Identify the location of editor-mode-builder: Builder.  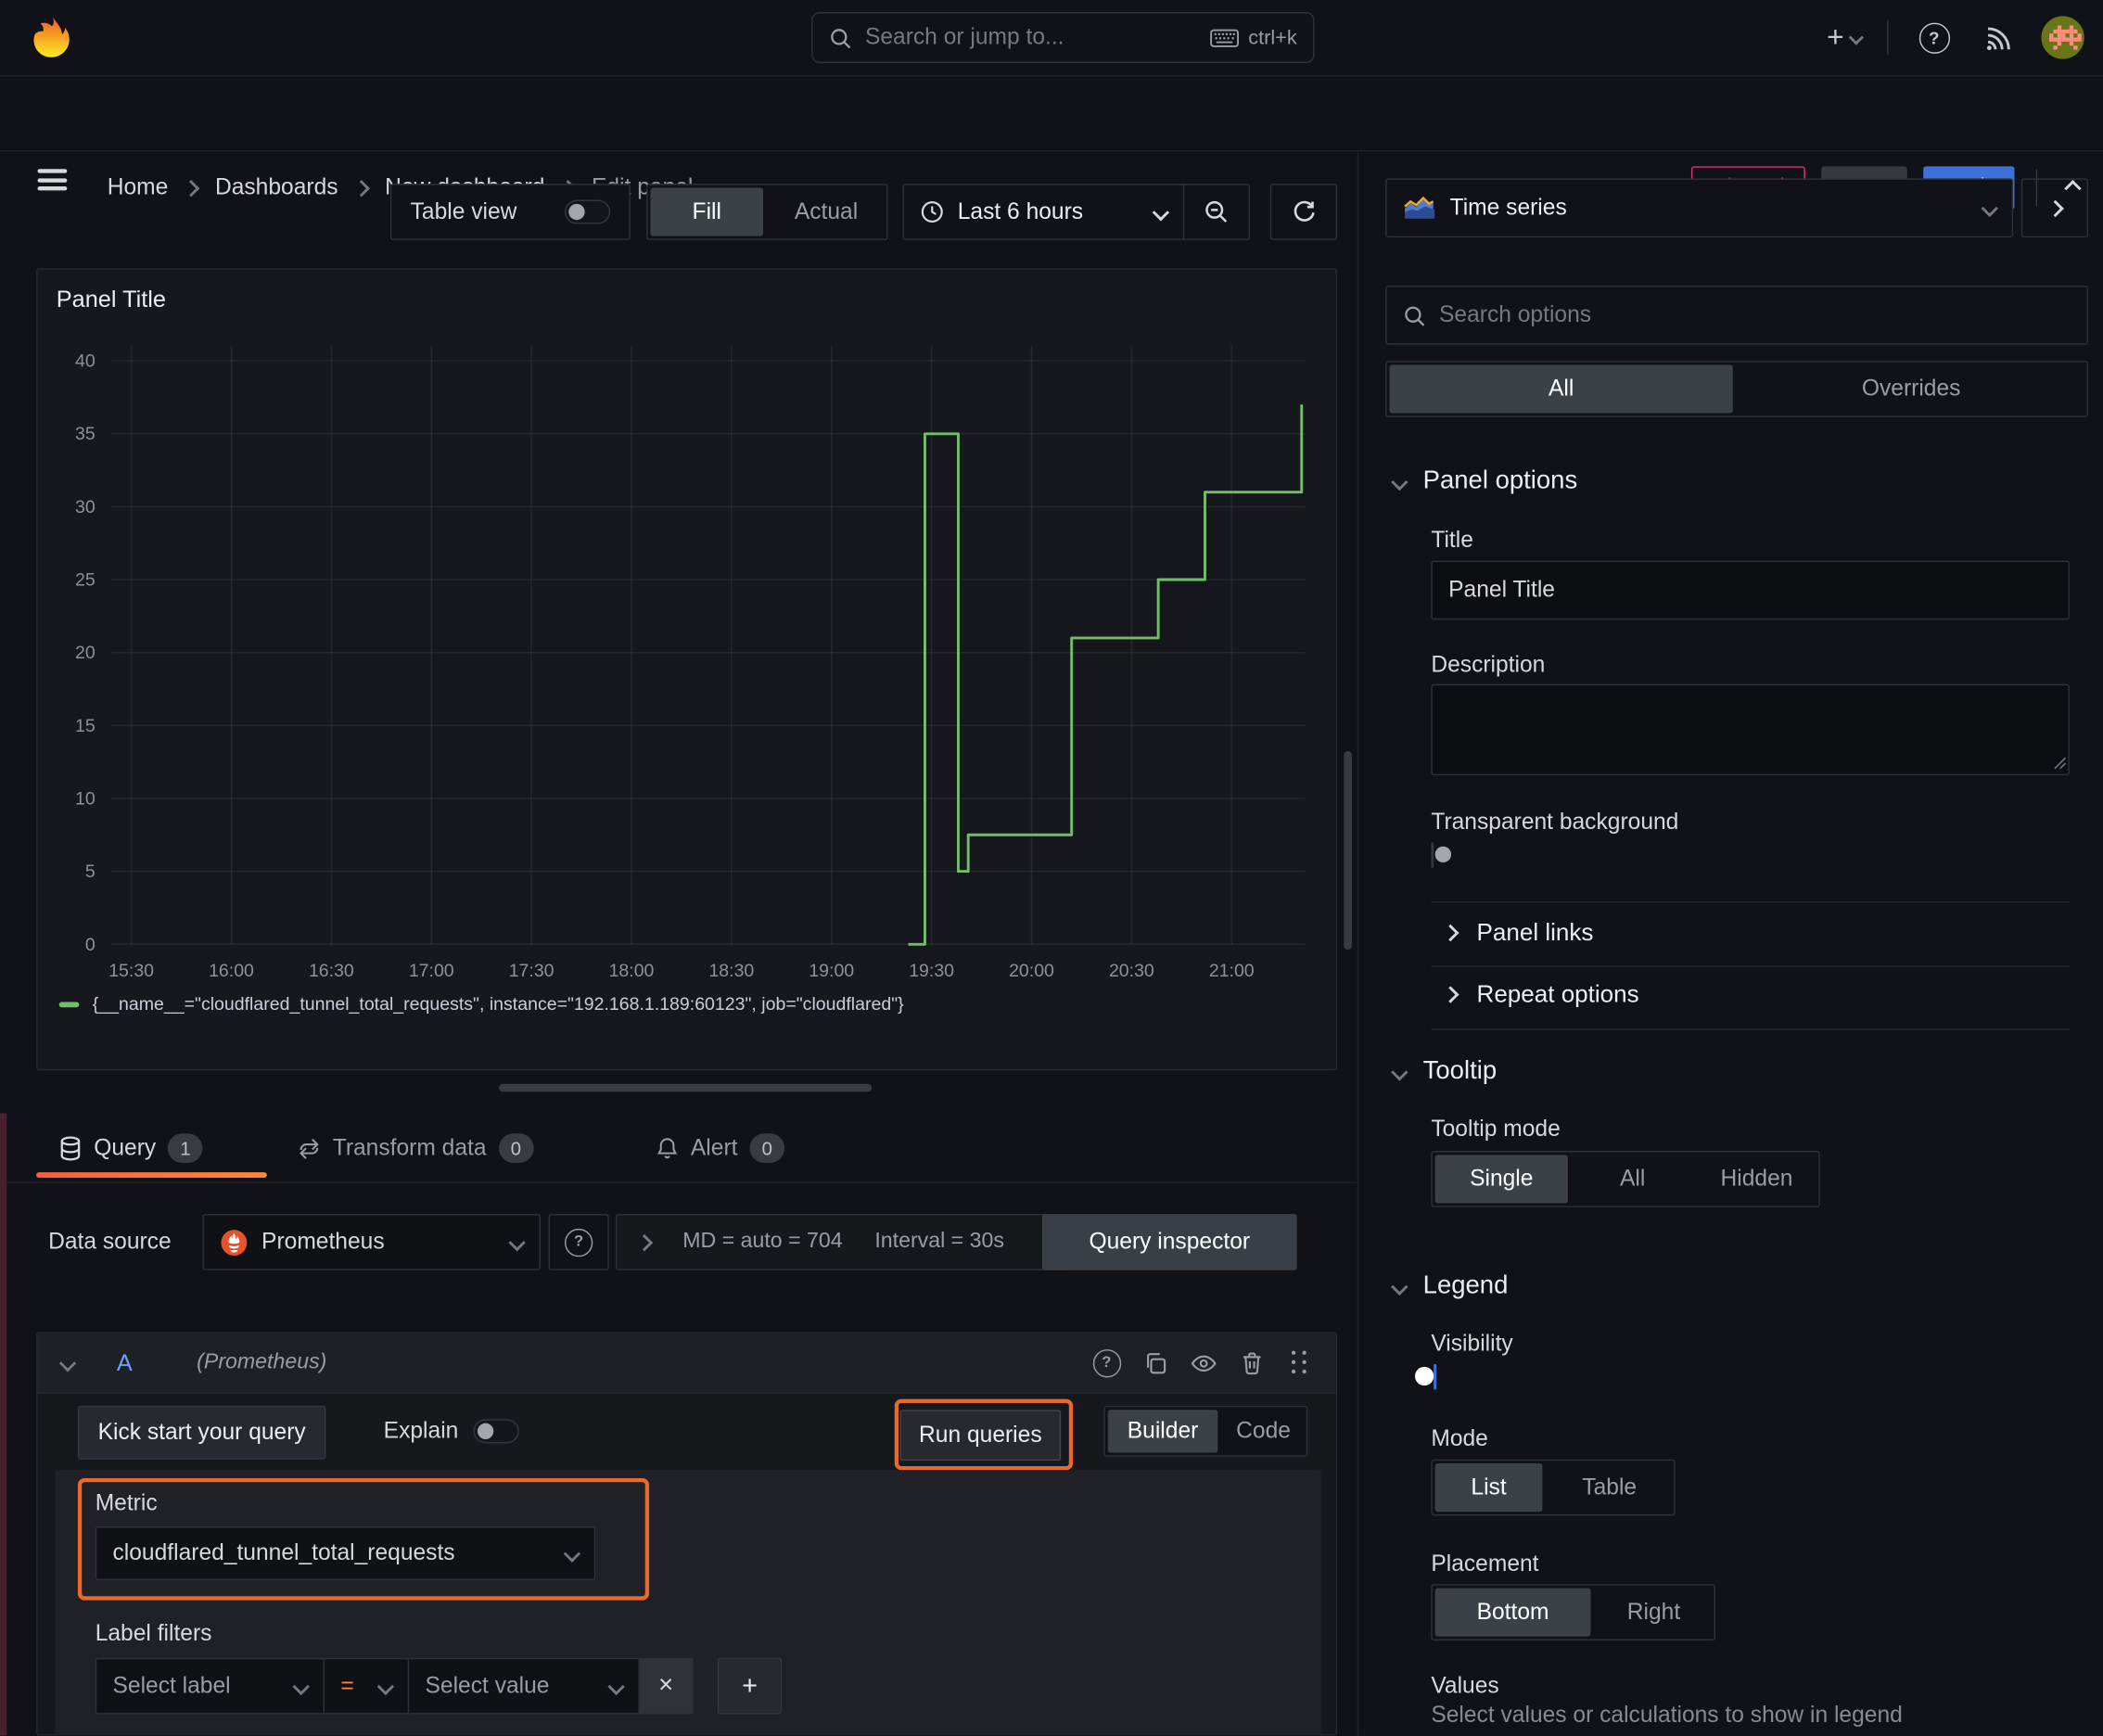
(1162, 1432).